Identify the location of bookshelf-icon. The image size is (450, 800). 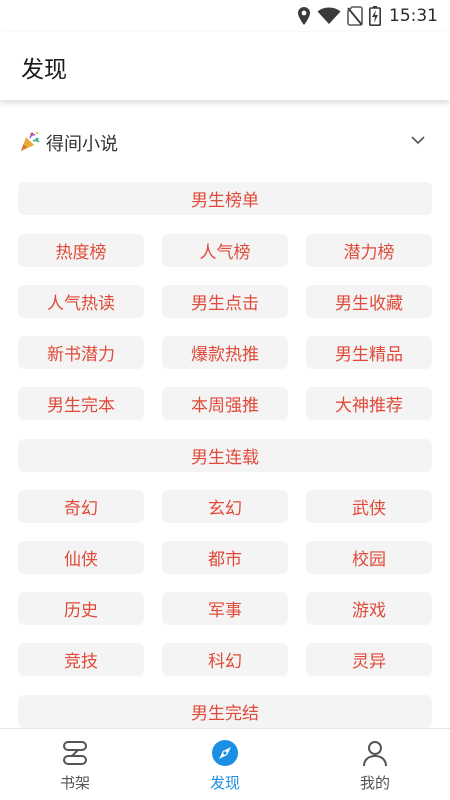
(75, 753).